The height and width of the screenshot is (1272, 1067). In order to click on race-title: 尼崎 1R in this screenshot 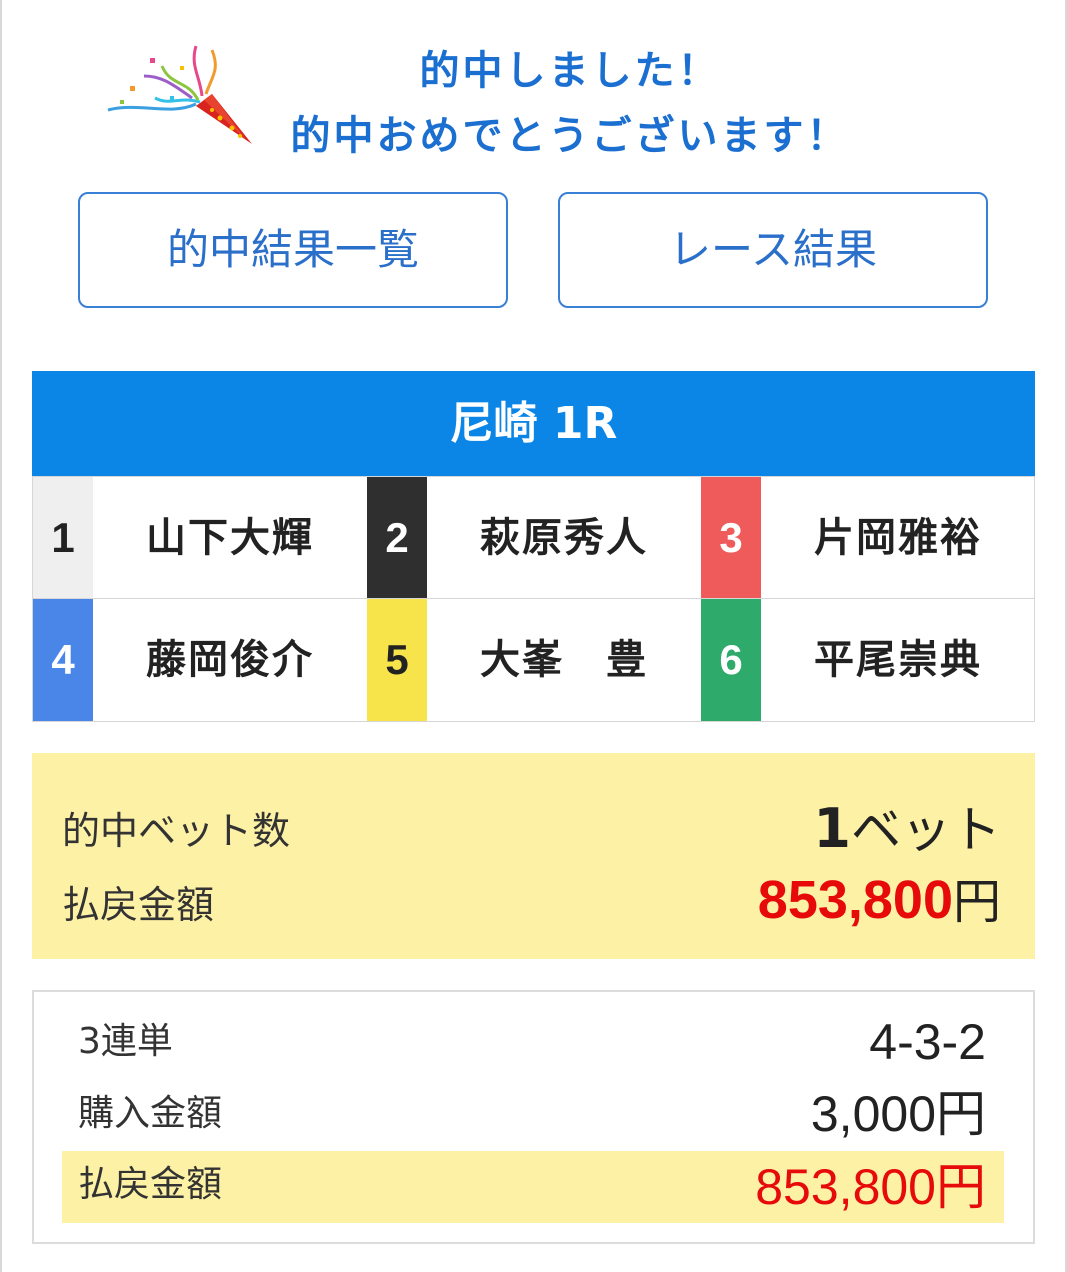, I will do `click(533, 423)`.